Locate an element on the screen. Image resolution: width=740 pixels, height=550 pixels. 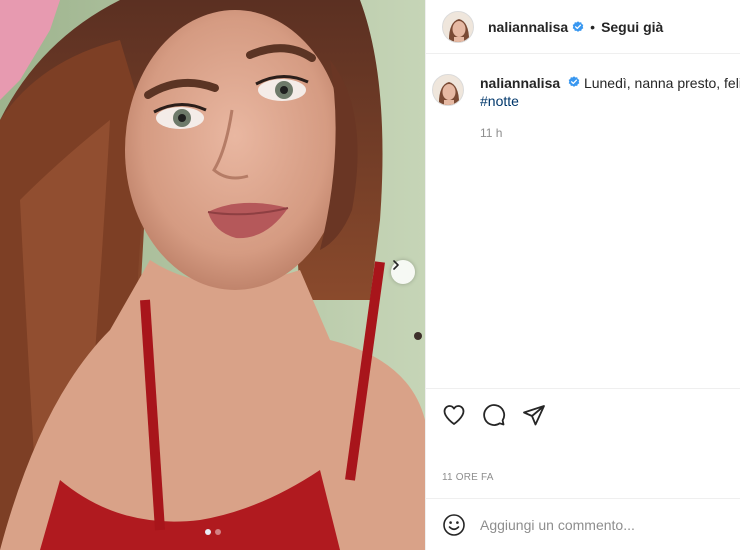
carousel-indicator is located at coordinates (212, 532).